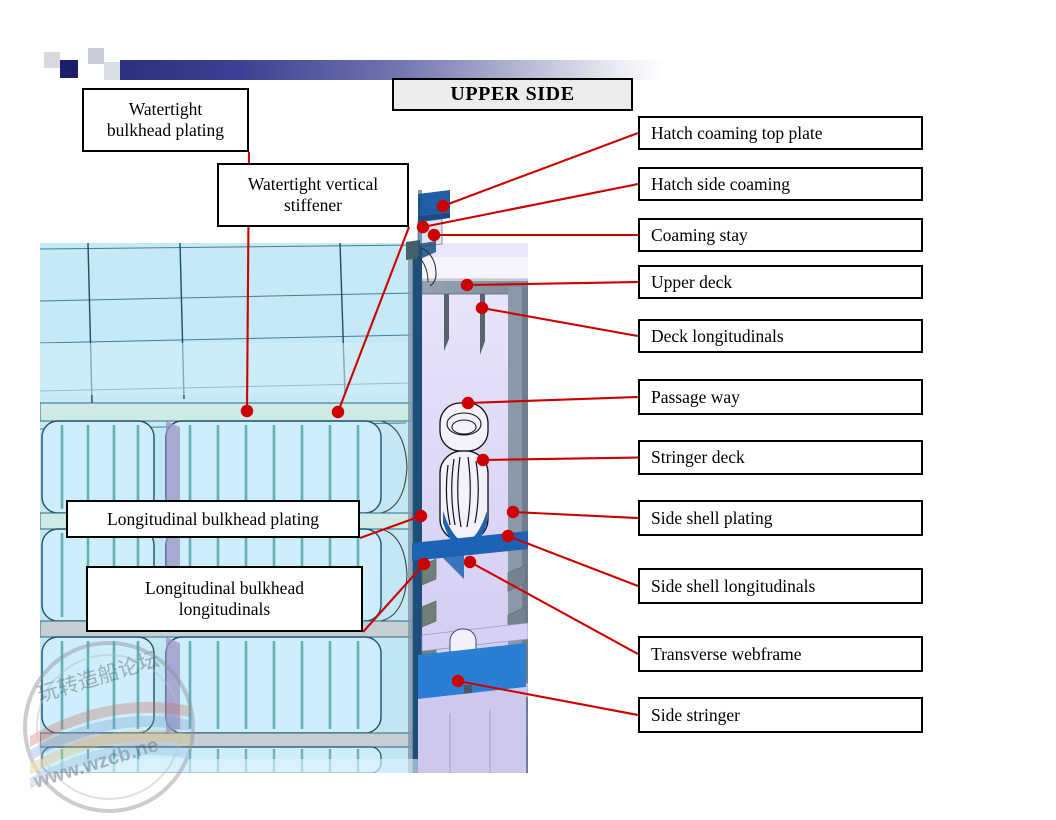 The height and width of the screenshot is (820, 1056). I want to click on hatch-coaming-top-plate-leader-dot, so click(443, 206).